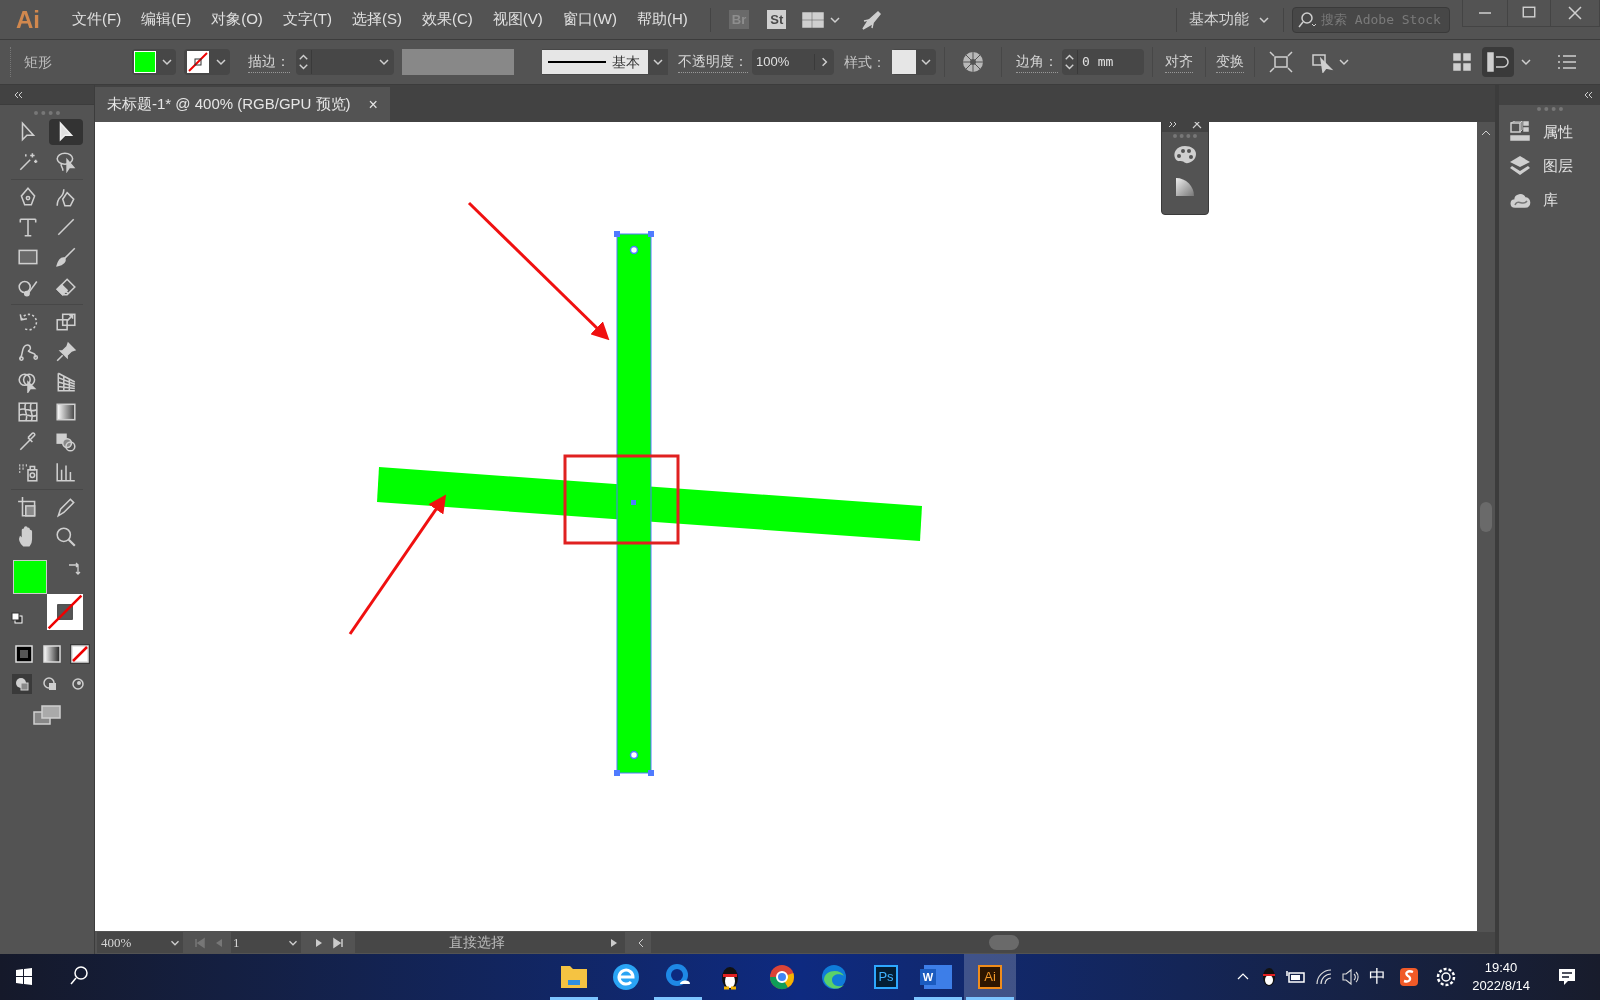 The width and height of the screenshot is (1600, 1000). I want to click on layout-icon, so click(813, 19).